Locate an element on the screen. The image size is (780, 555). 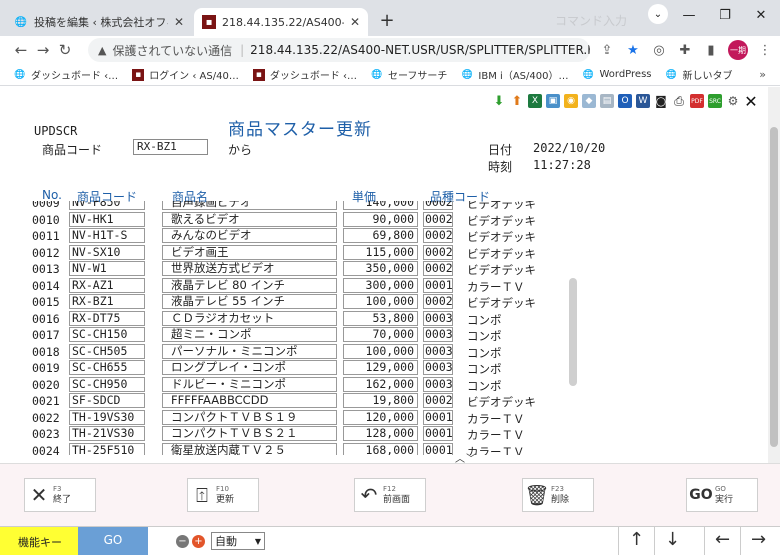
bookmark-item: 🌐 新しいタブ is located at coordinates (699, 75).